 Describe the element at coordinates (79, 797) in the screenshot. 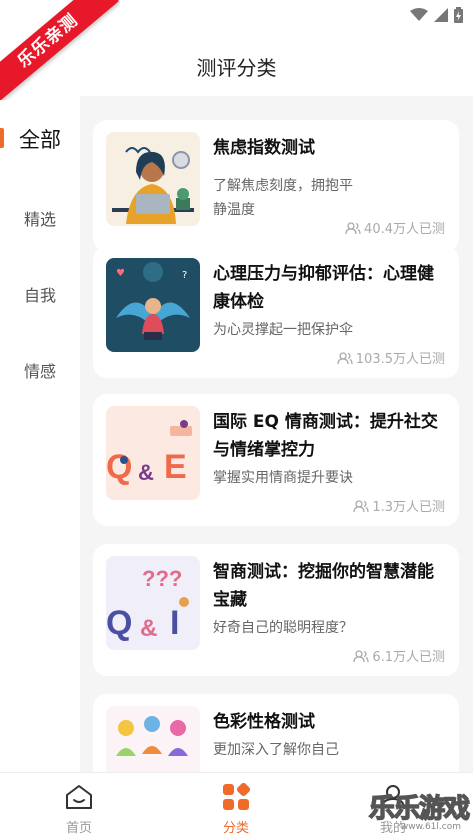

I see `home-icon` at that location.